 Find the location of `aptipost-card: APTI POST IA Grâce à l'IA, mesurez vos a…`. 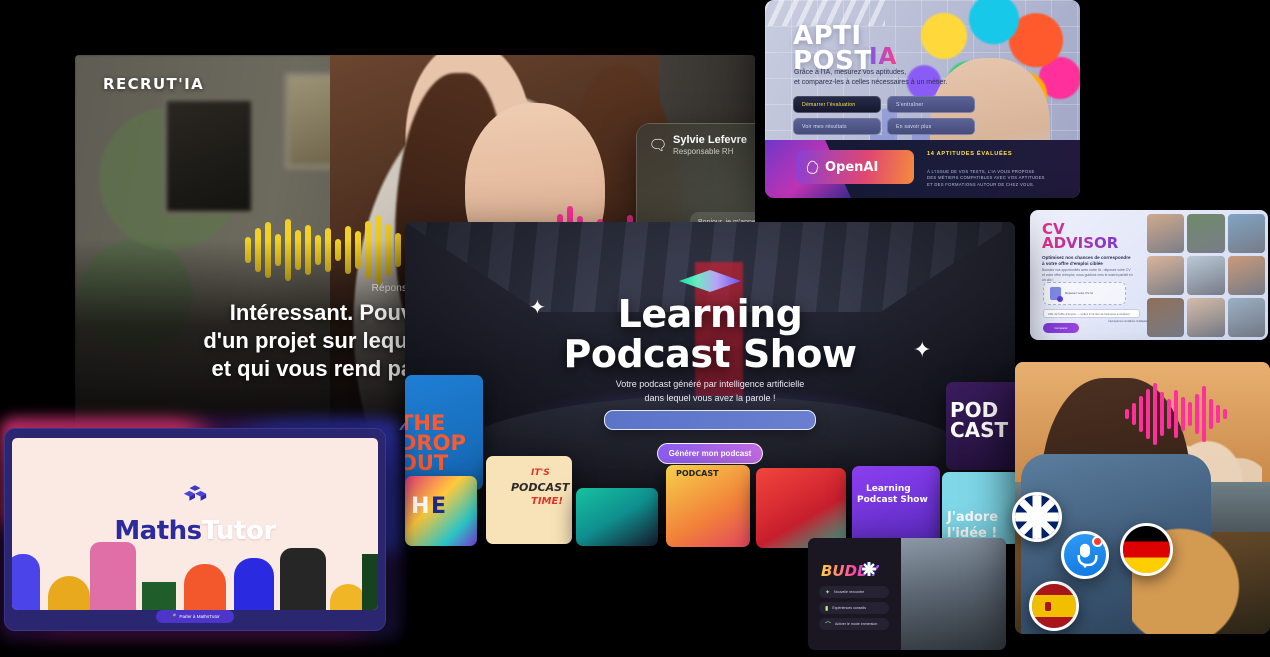

aptipost-card: APTI POST IA Grâce à l'IA, mesurez vos a… is located at coordinates (922, 99).